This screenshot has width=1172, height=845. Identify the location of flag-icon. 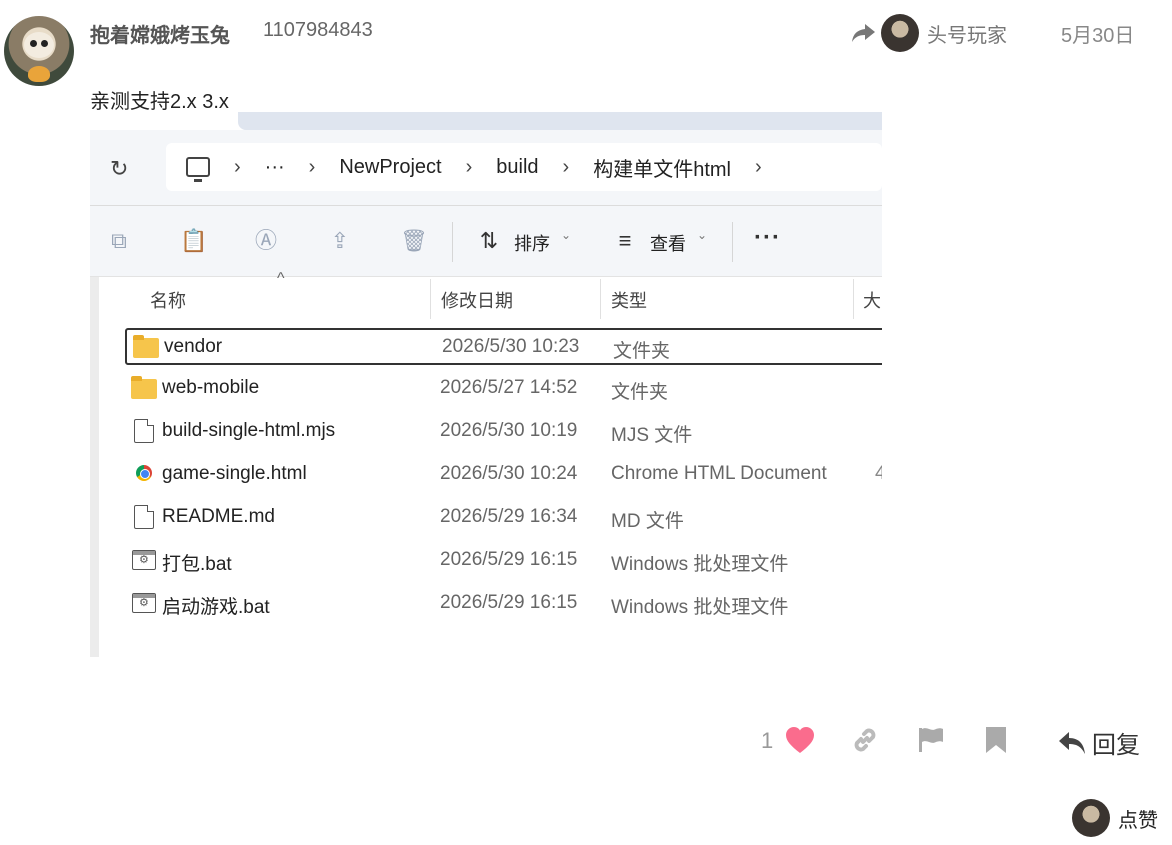
(931, 742).